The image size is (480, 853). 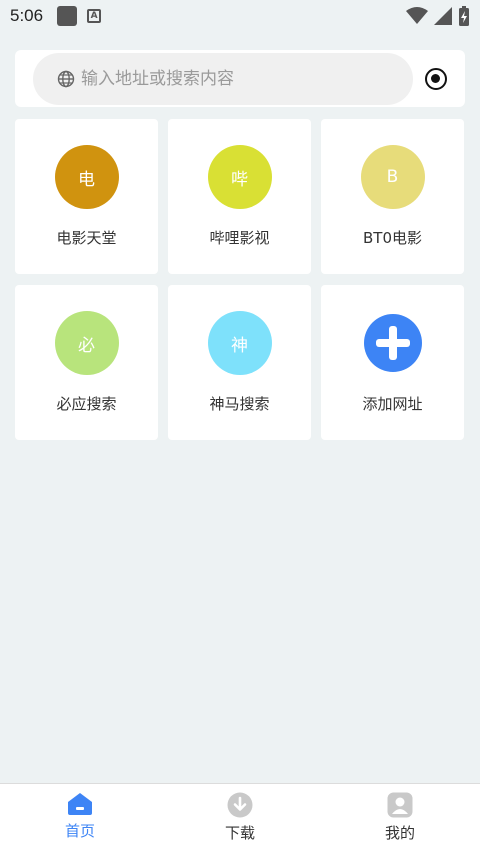 I want to click on search-bar, so click(x=223, y=79).